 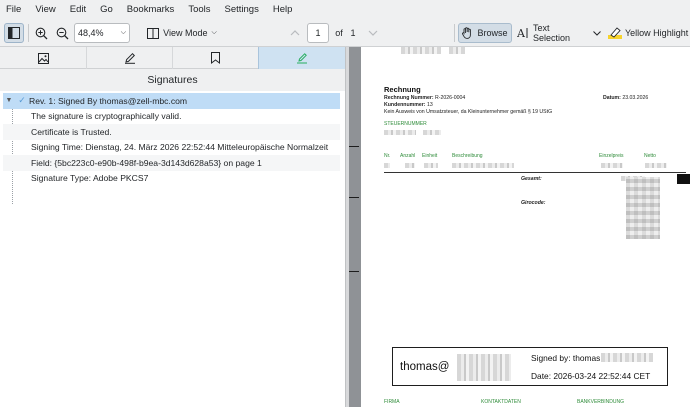 I want to click on yellow-highlight-button: Yellow Highlight, so click(x=649, y=33).